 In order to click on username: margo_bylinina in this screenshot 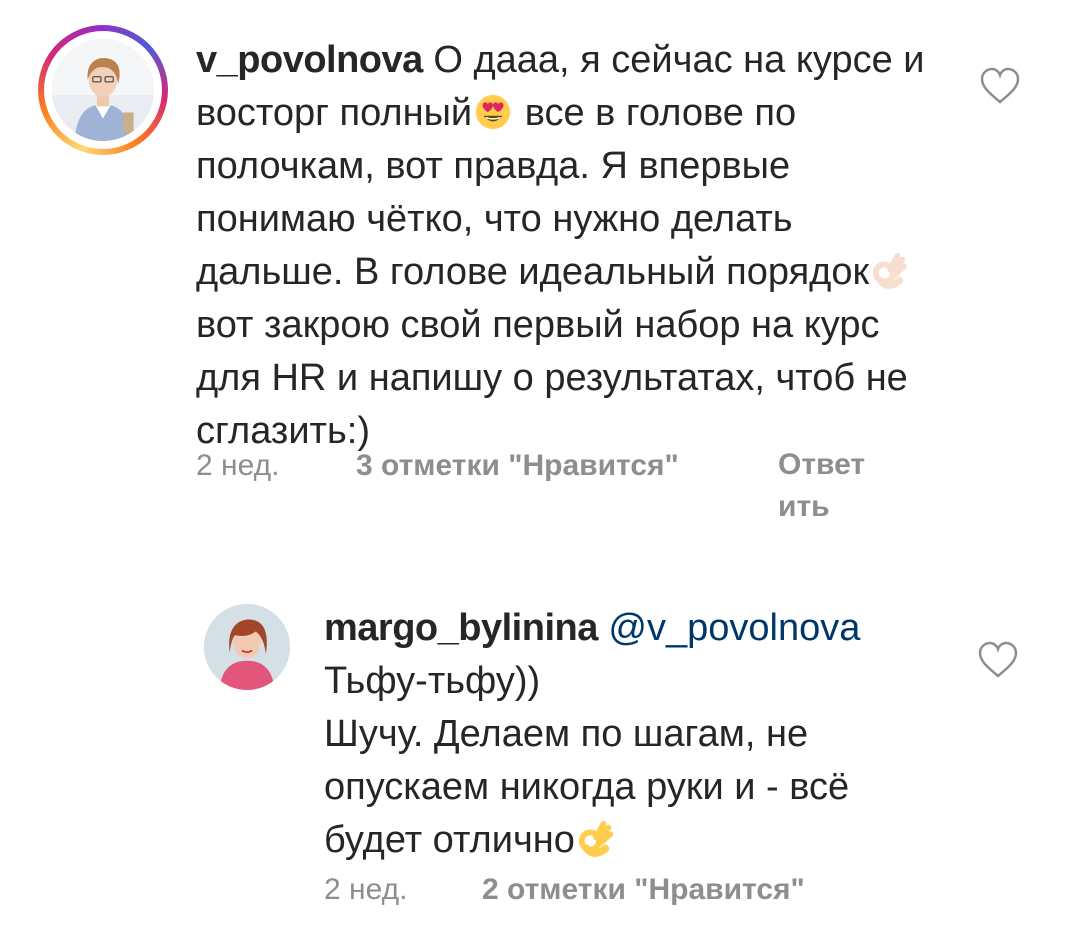, I will do `click(461, 628)`.